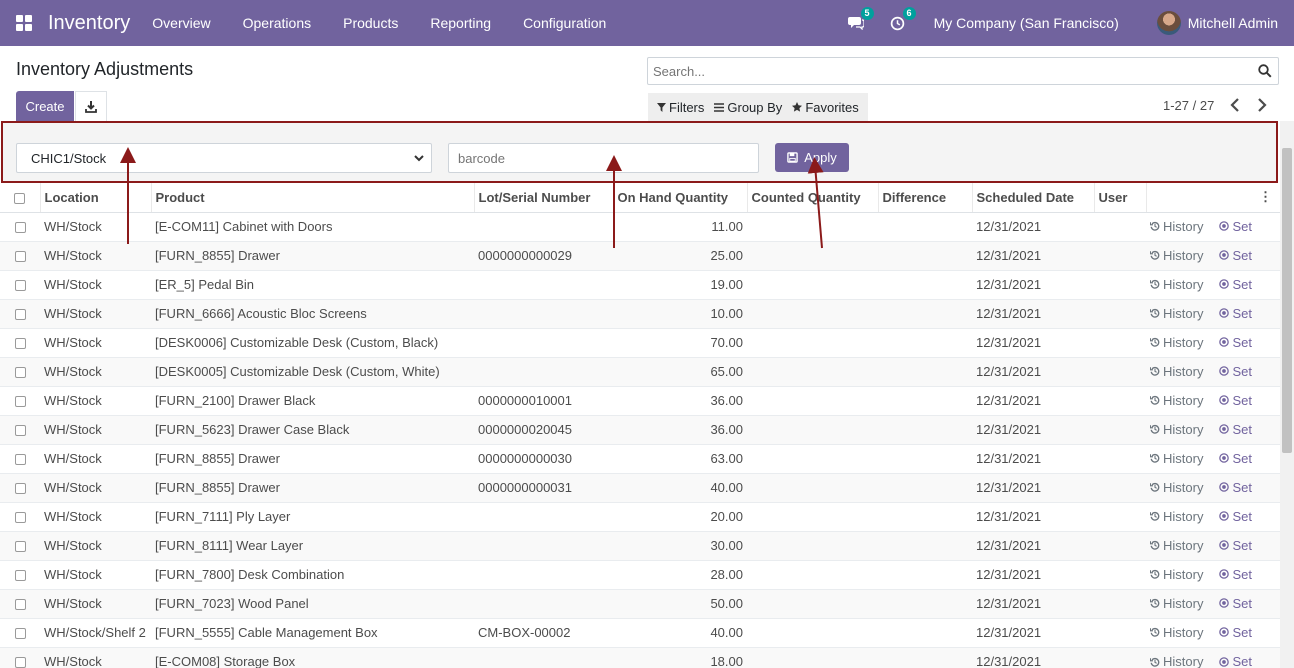 The width and height of the screenshot is (1294, 668). I want to click on favorites-button: Favorites, so click(825, 107).